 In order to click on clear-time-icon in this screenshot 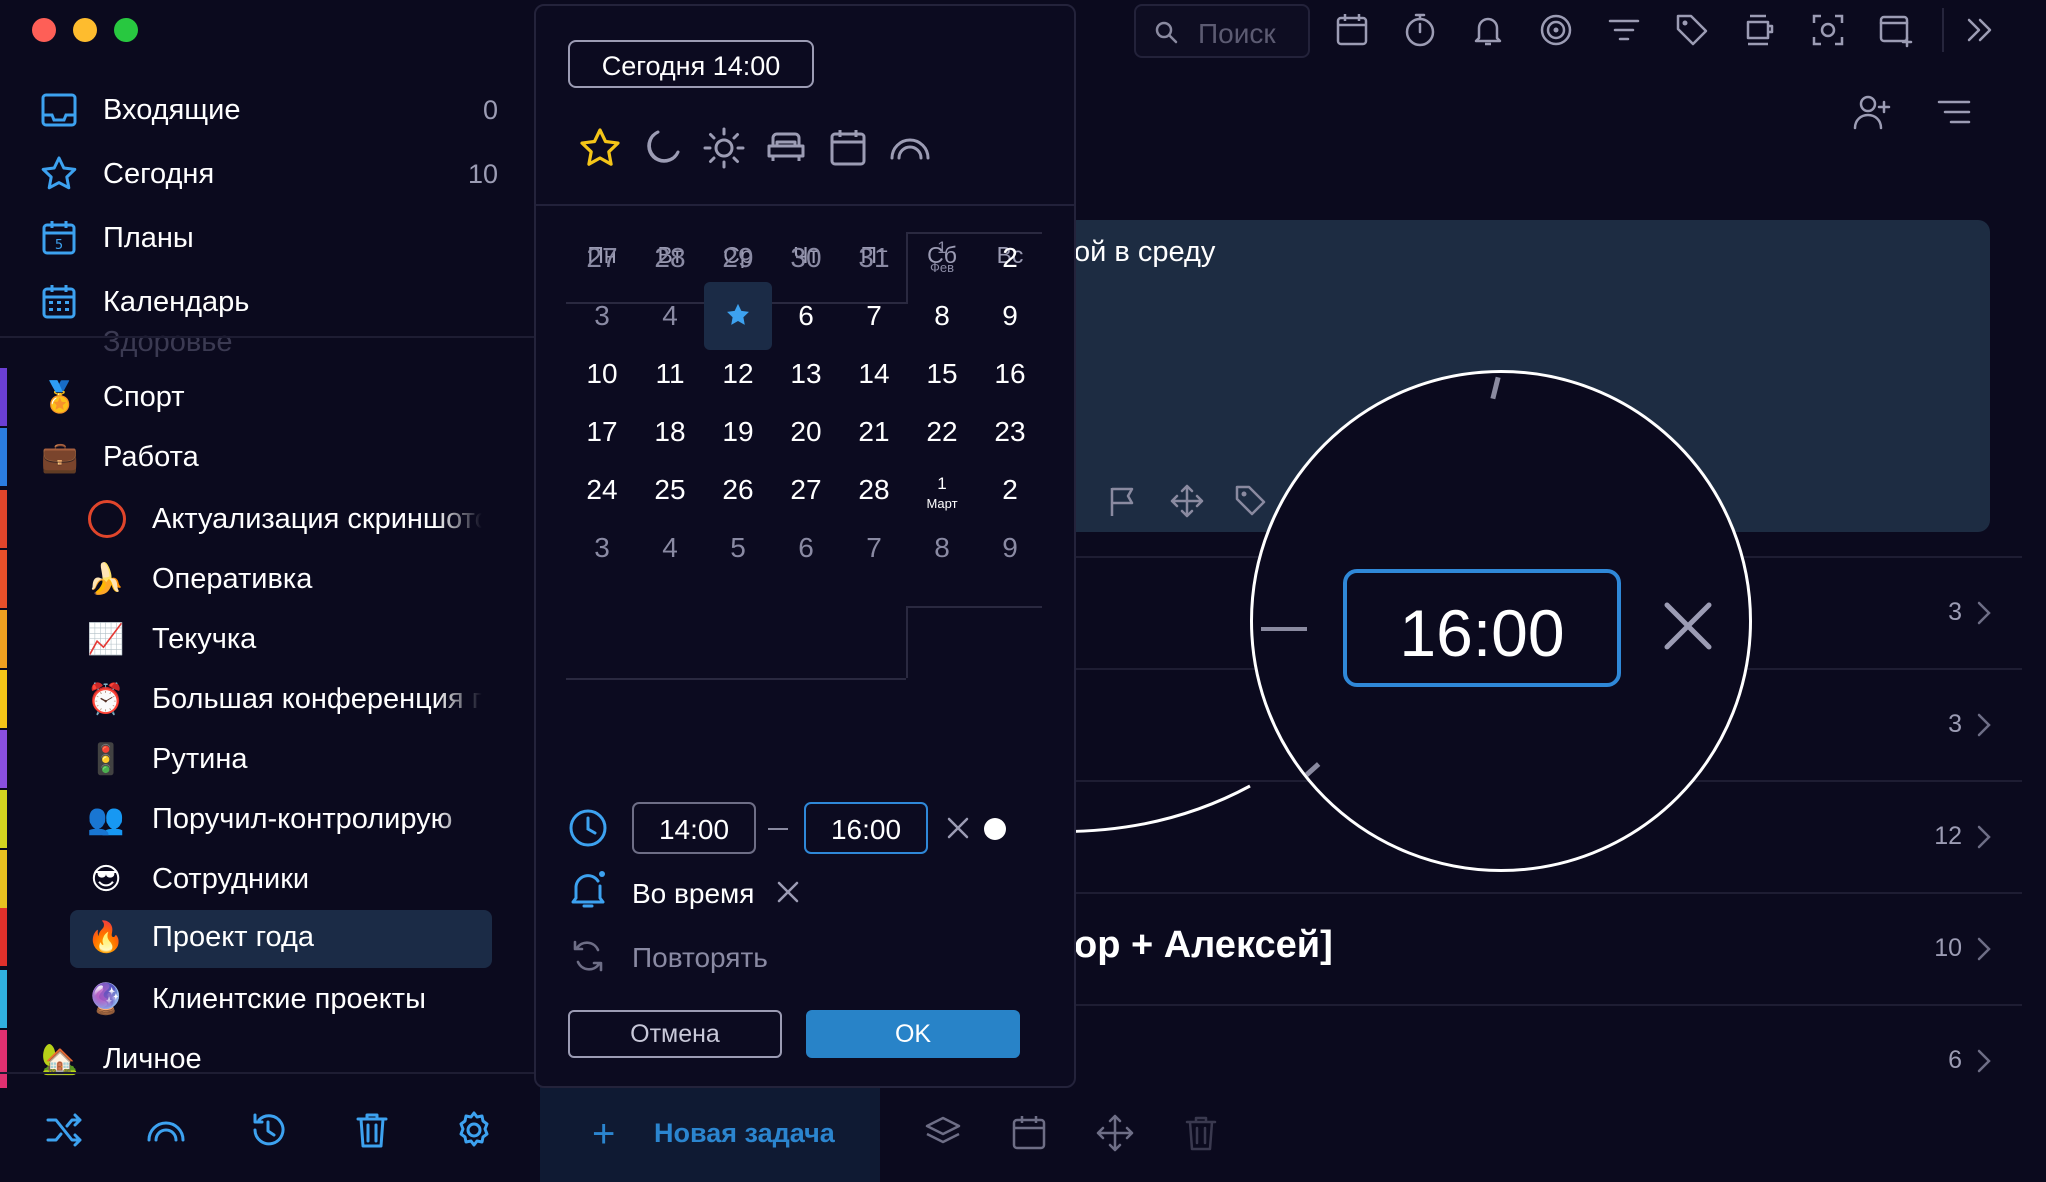, I will do `click(958, 828)`.